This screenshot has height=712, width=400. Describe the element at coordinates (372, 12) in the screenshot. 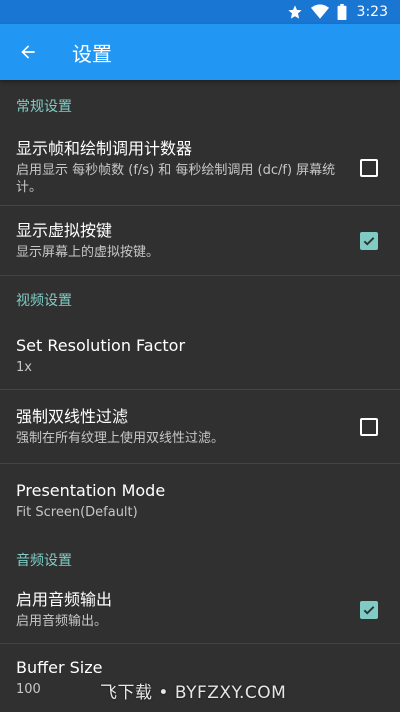

I see `clock: 3:23` at that location.